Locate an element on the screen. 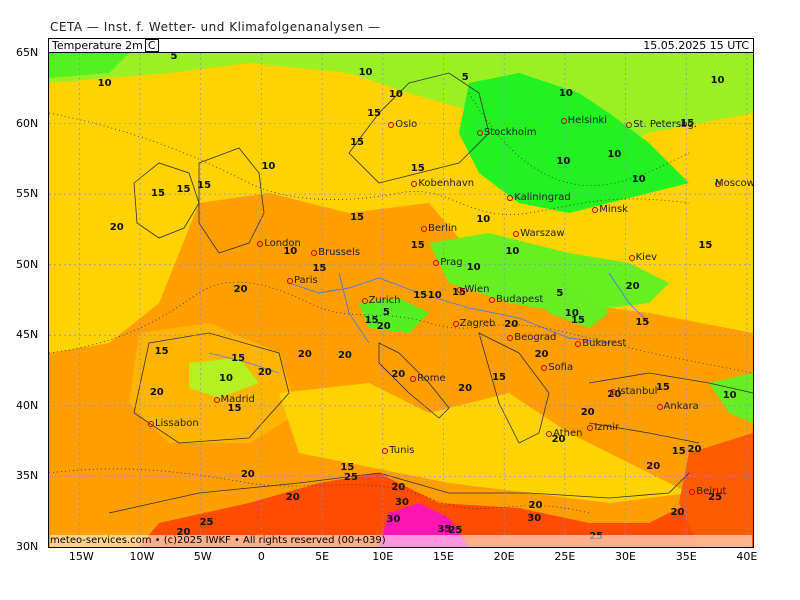  longitude-tick-label: 10E is located at coordinates (383, 556).